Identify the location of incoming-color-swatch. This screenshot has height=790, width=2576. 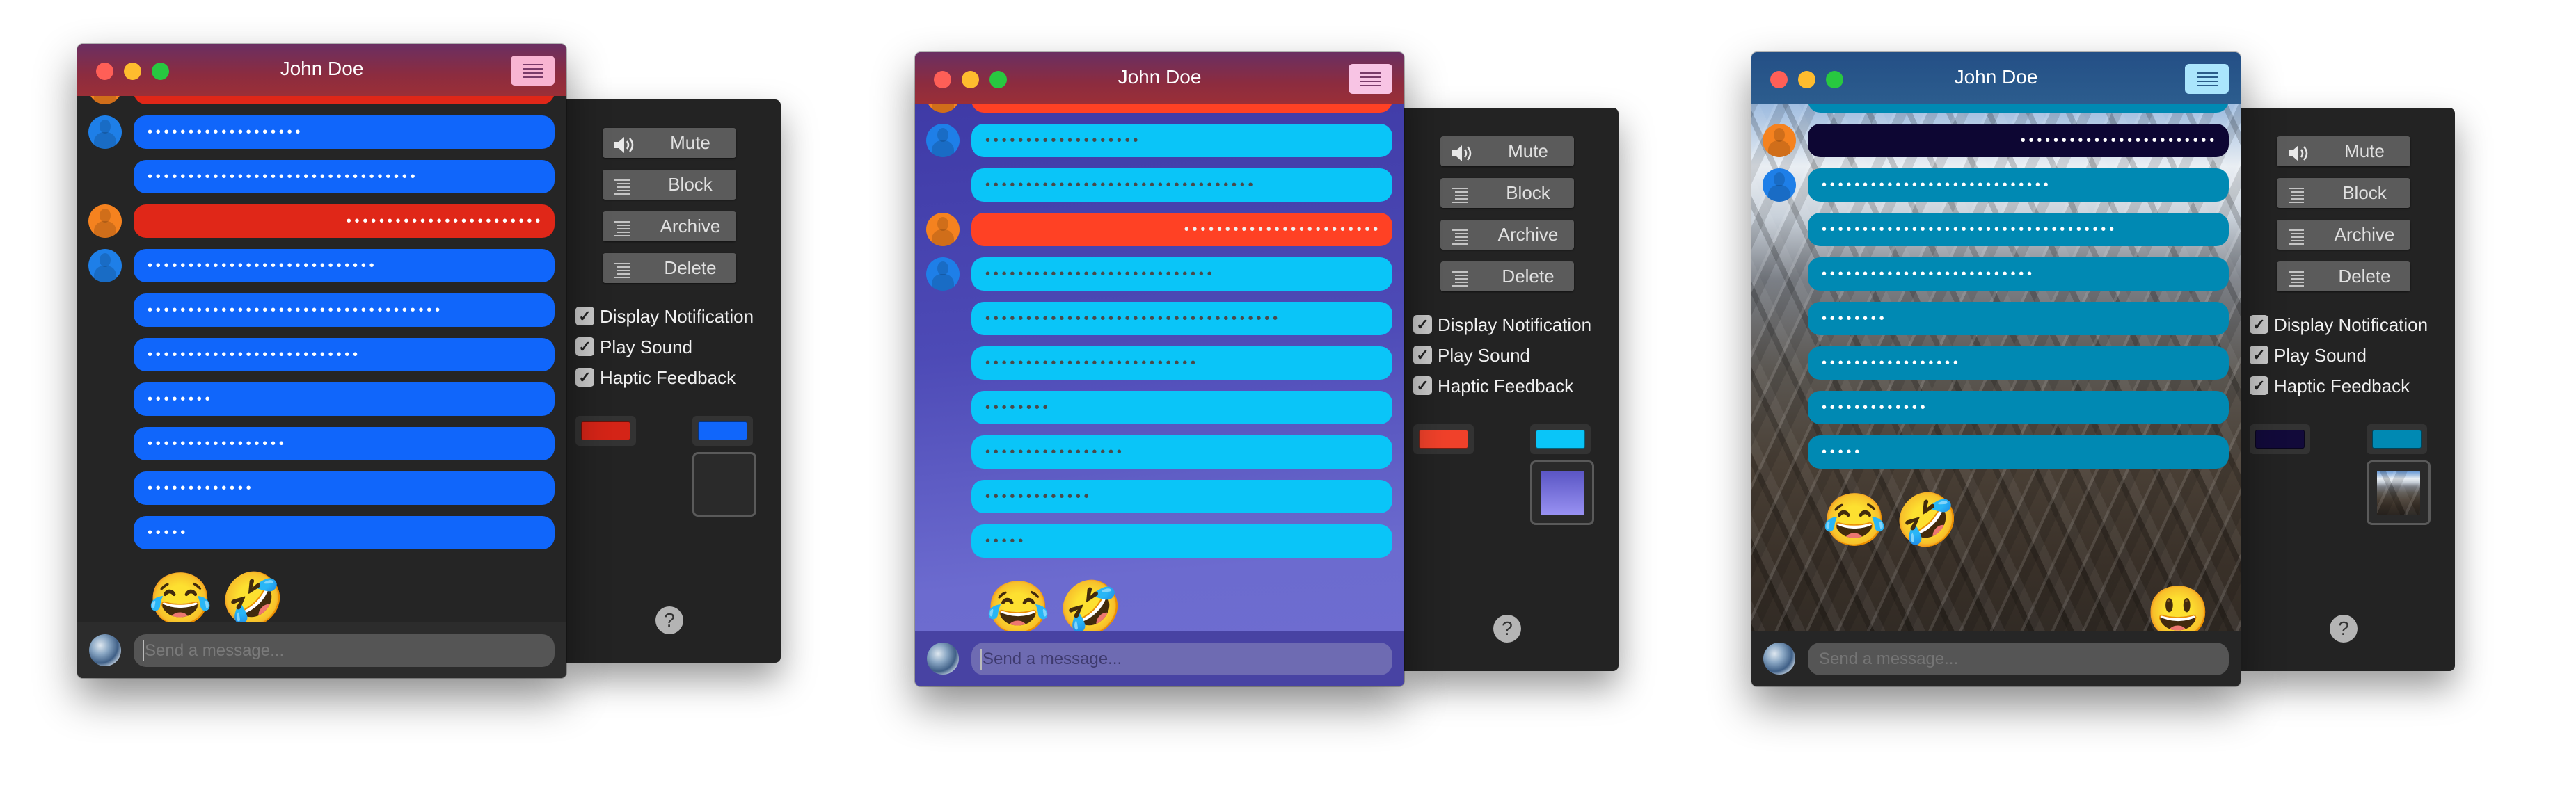
(722, 430).